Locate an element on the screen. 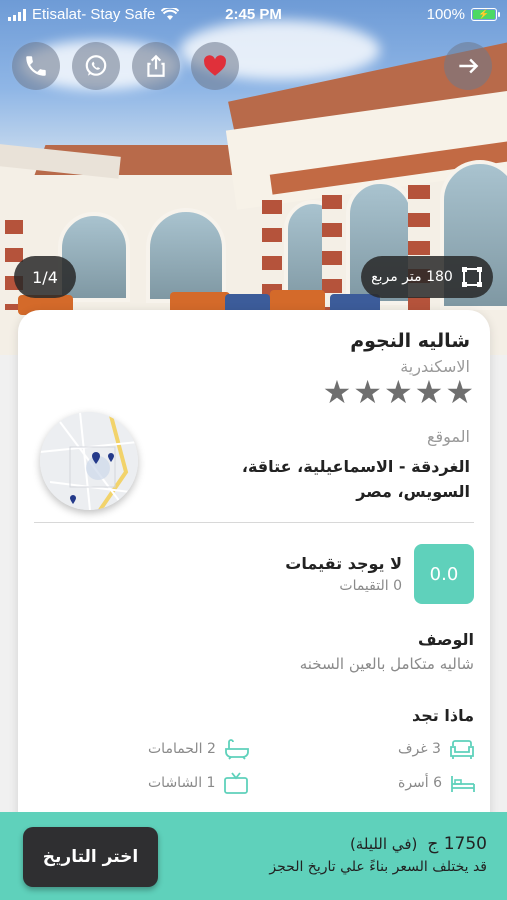  call-button is located at coordinates (36, 66).